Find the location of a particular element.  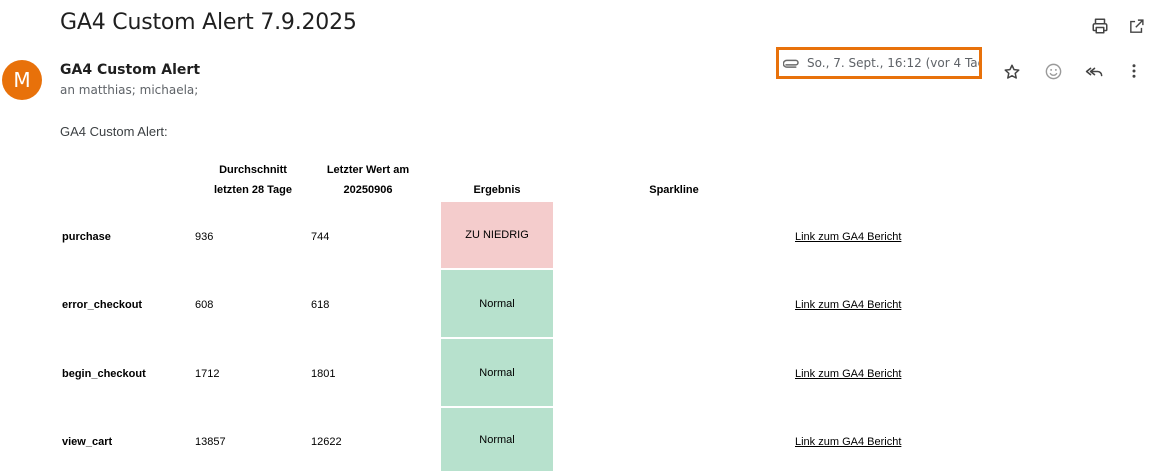

header-average: Durchschnitt letzten 28 Tage is located at coordinates (253, 180).